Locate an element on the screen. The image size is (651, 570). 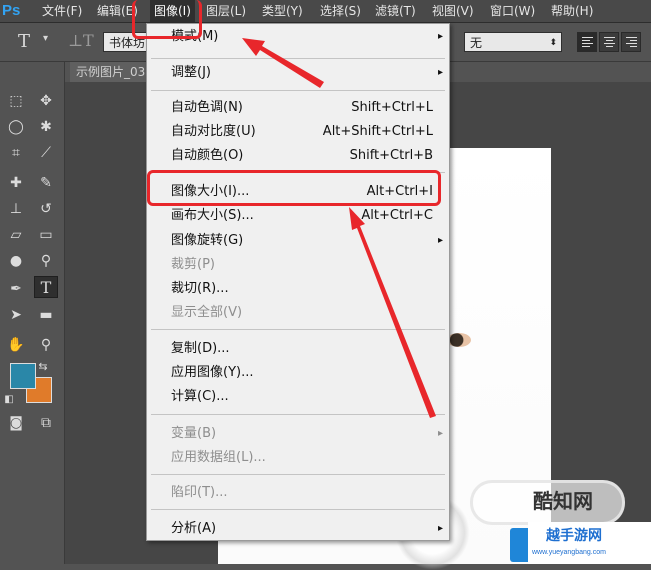
annotation-arrow-image-size is located at coordinates (392, 312).